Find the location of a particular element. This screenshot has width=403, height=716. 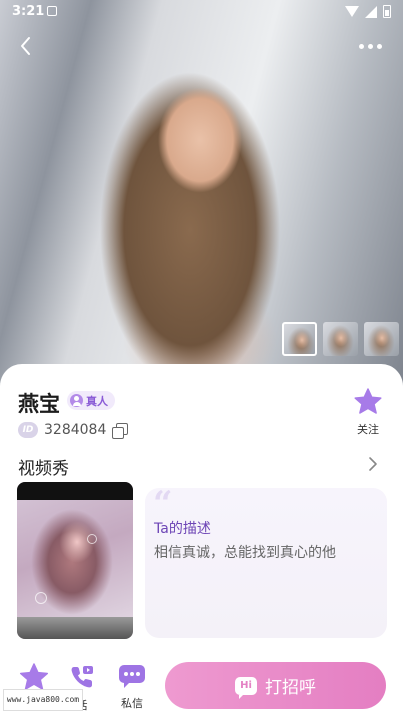

message-button: 私信 is located at coordinates (132, 687).